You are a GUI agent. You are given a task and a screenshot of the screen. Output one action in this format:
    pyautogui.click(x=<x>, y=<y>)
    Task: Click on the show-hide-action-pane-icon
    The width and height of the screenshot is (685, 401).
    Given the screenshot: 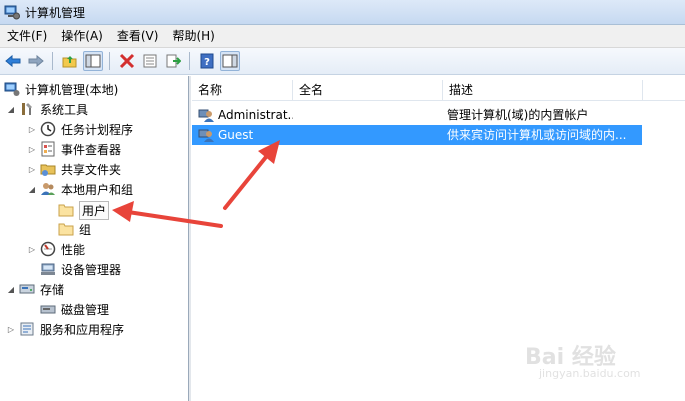 What is the action you would take?
    pyautogui.click(x=230, y=61)
    